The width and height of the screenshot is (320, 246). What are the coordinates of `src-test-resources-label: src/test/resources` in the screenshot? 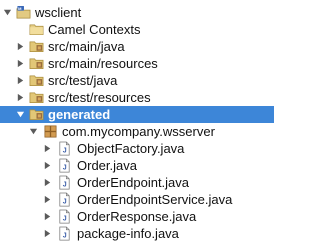 It's located at (99, 97).